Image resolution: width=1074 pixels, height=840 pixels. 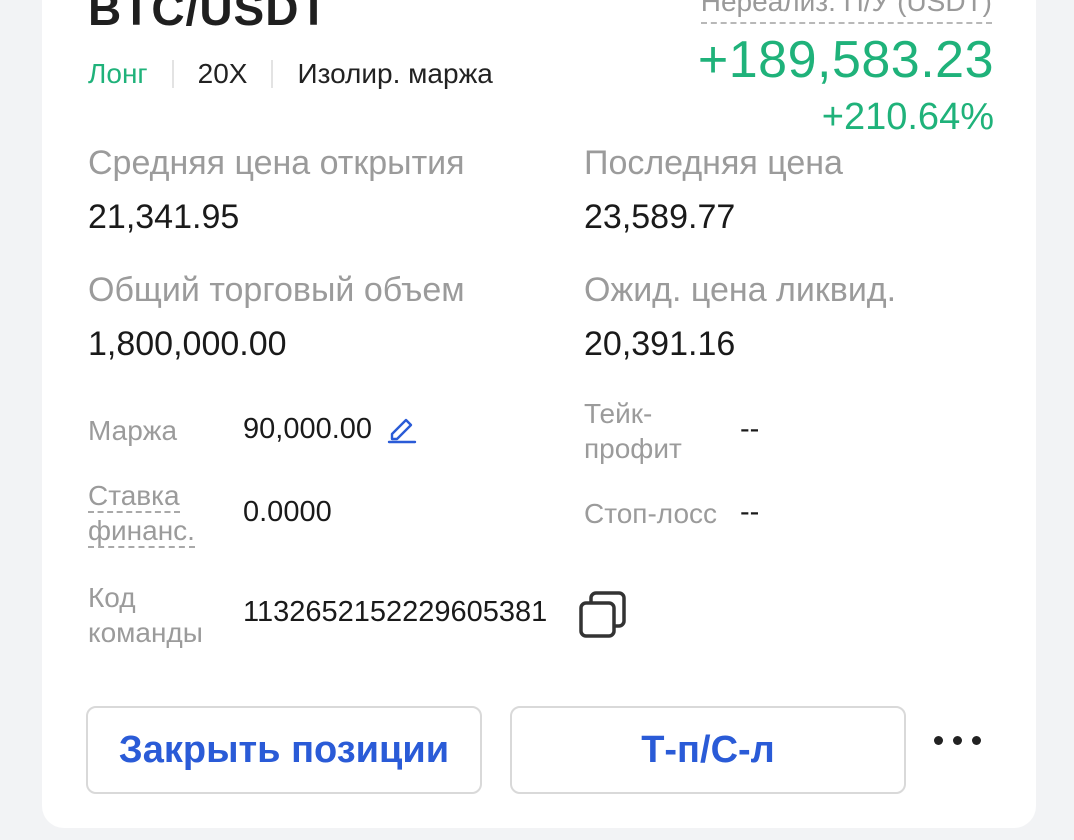 I want to click on tp-sl-button: Т-п/С-л, so click(x=708, y=750).